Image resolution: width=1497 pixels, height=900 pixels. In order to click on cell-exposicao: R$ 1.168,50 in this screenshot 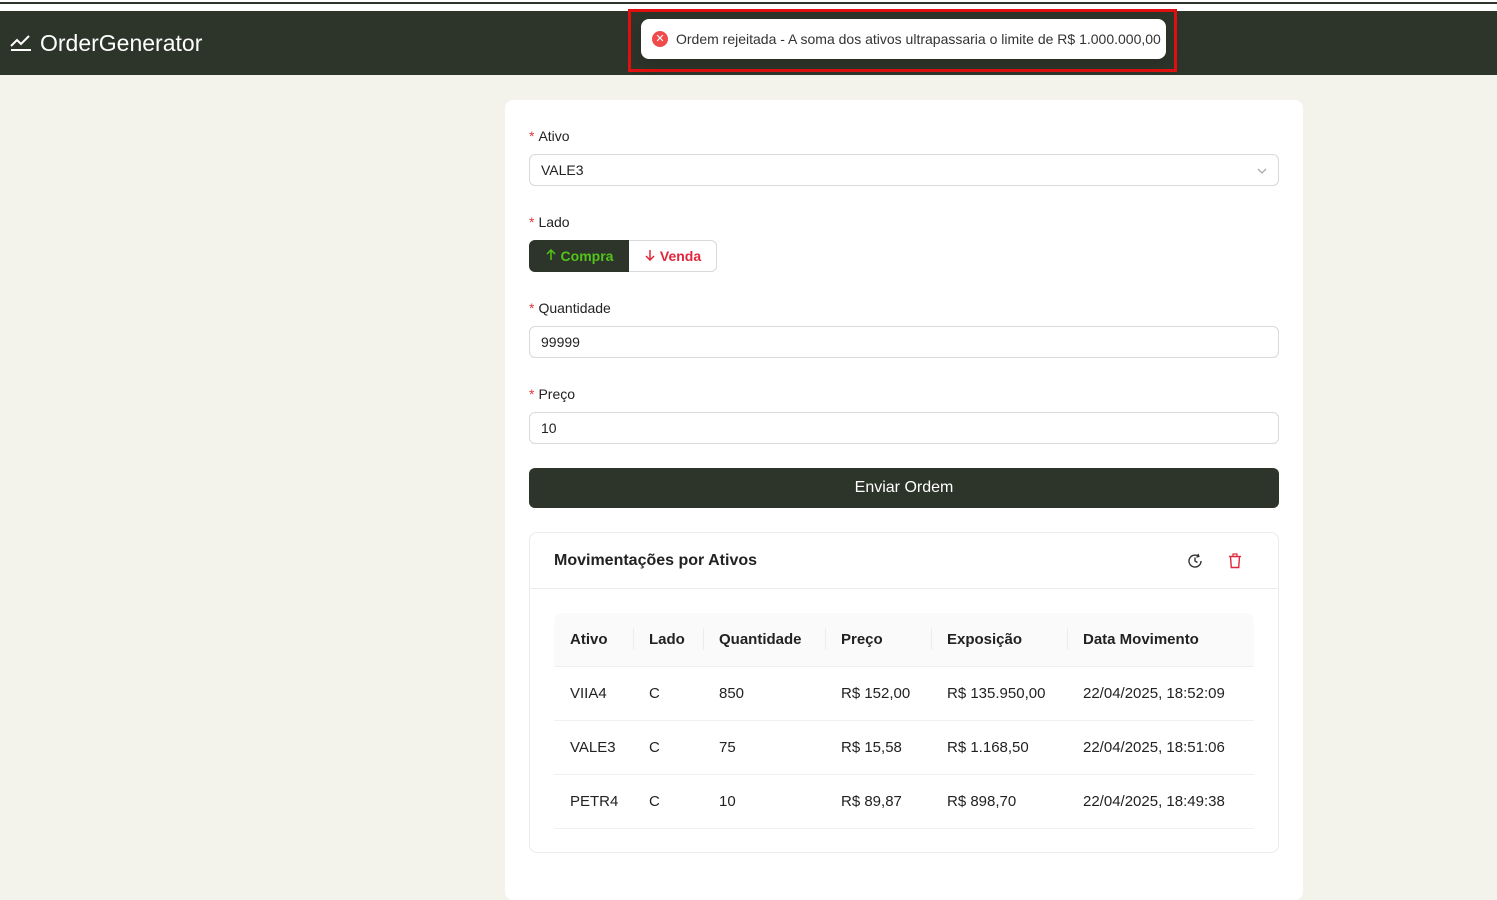, I will do `click(999, 747)`.